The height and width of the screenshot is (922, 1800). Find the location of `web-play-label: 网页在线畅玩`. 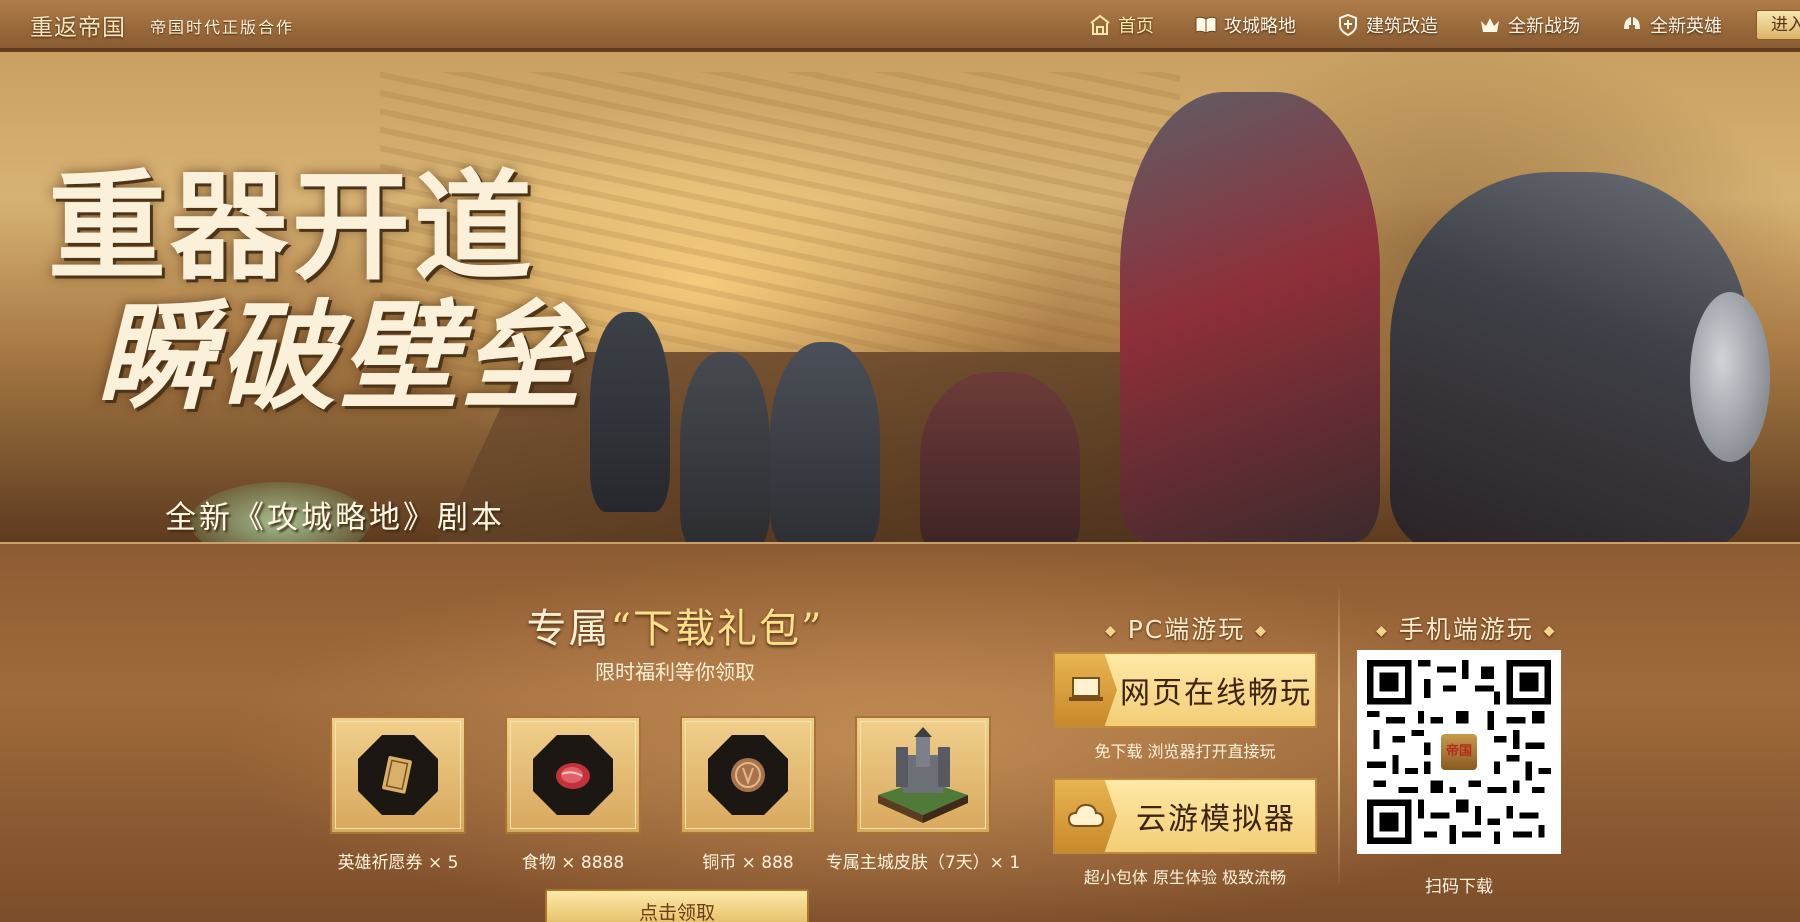

web-play-label: 网页在线畅玩 is located at coordinates (1216, 693).